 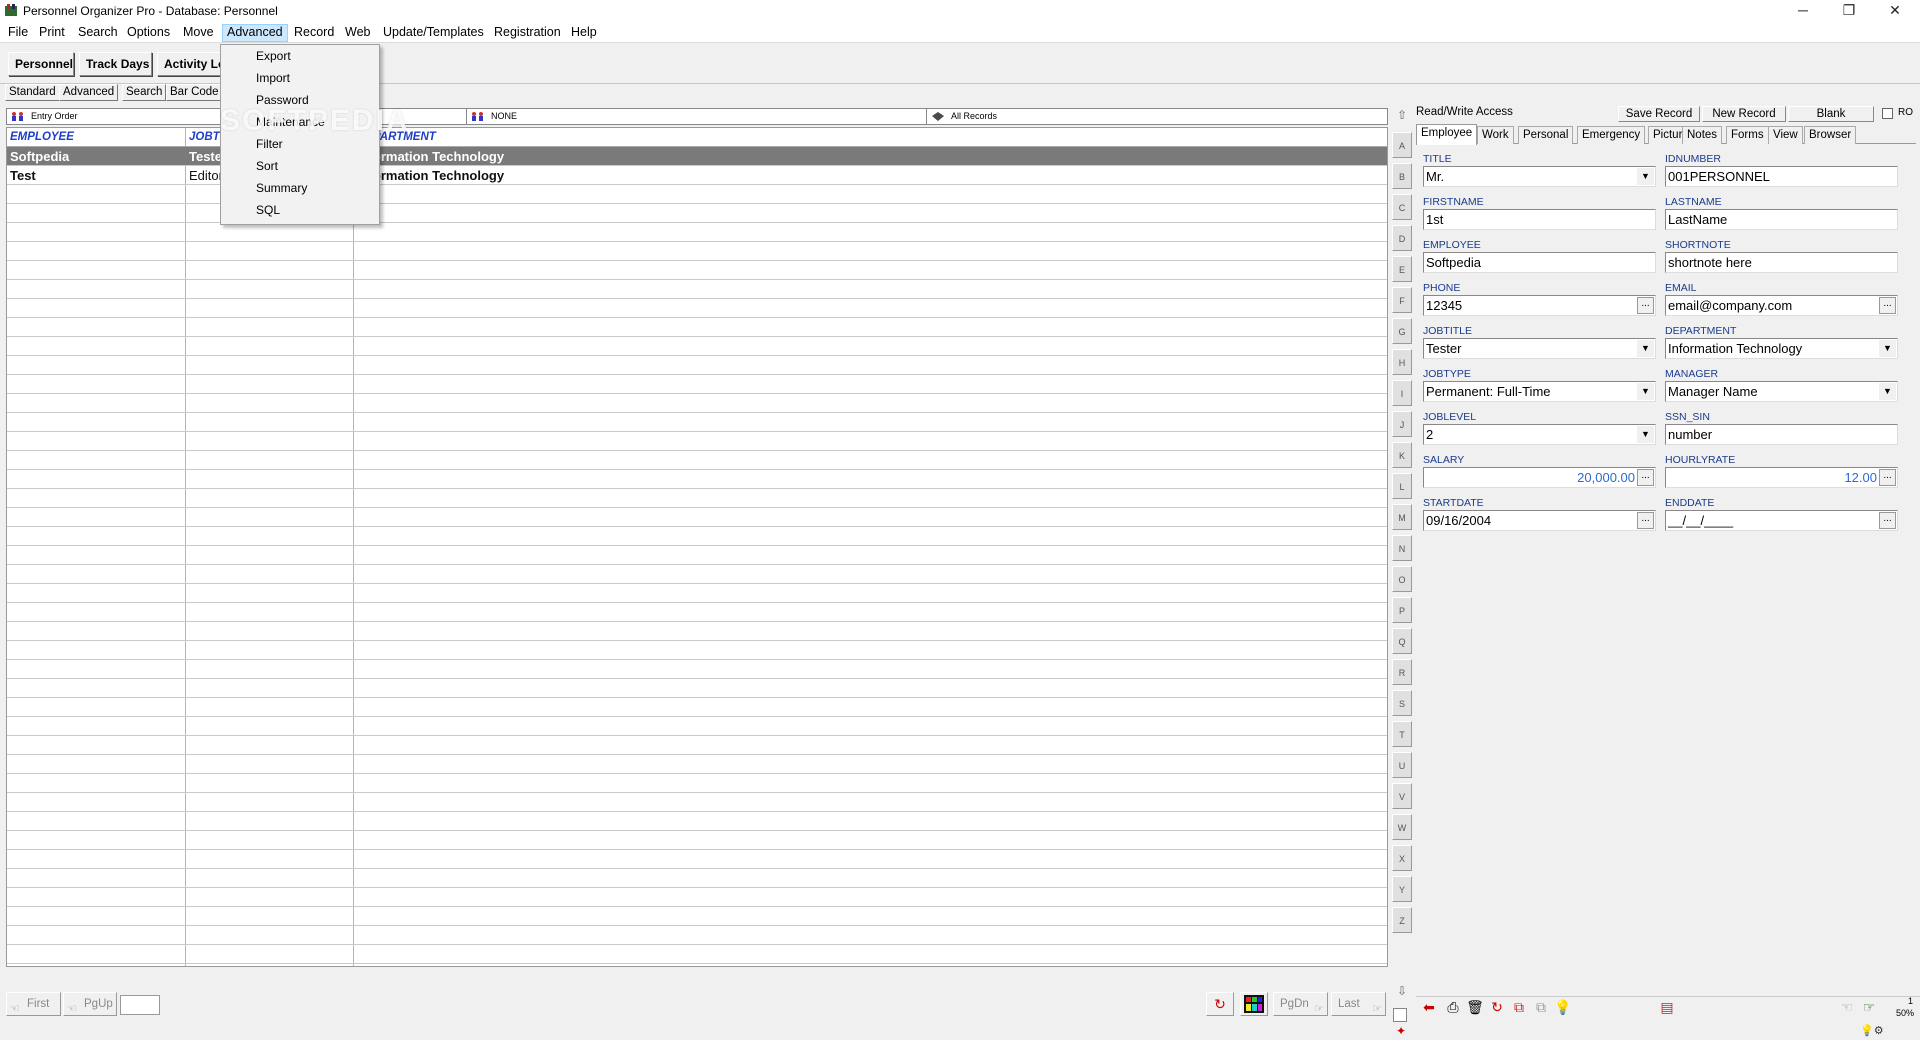 What do you see at coordinates (697, 175) in the screenshot?
I see `table-row: Test Editor Information Technology` at bounding box center [697, 175].